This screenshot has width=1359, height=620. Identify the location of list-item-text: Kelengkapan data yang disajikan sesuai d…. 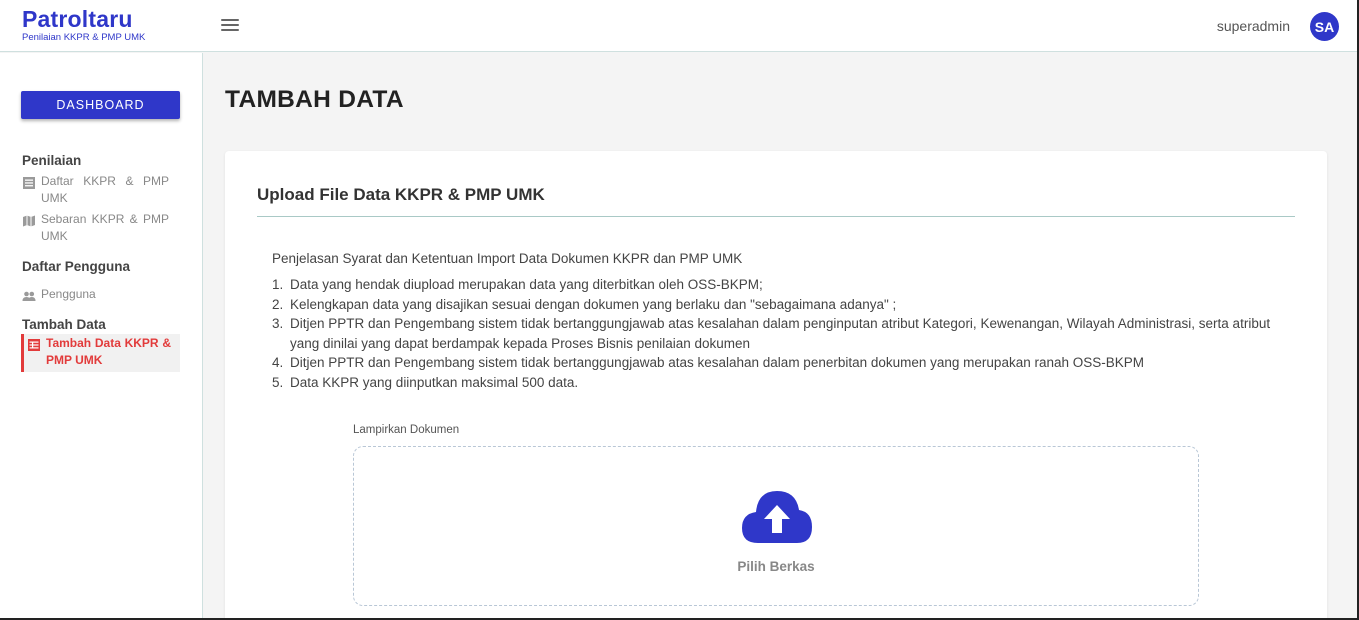
(593, 304).